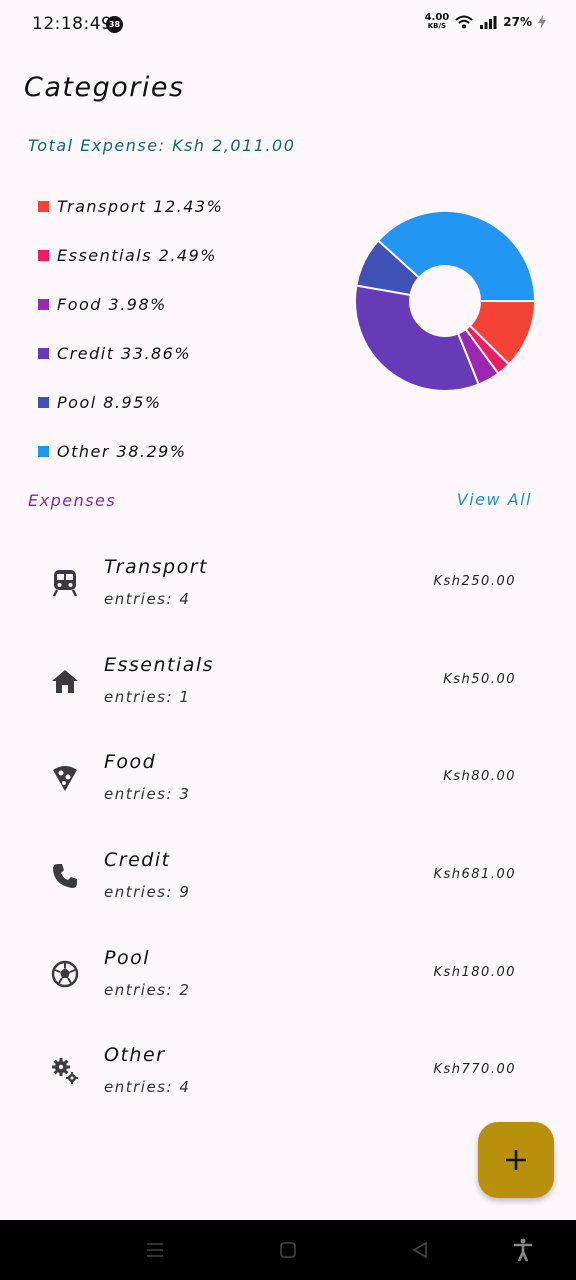  Describe the element at coordinates (288, 597) in the screenshot. I see `expense-row-transport: Transport entries: 4 Ksh250.00` at that location.